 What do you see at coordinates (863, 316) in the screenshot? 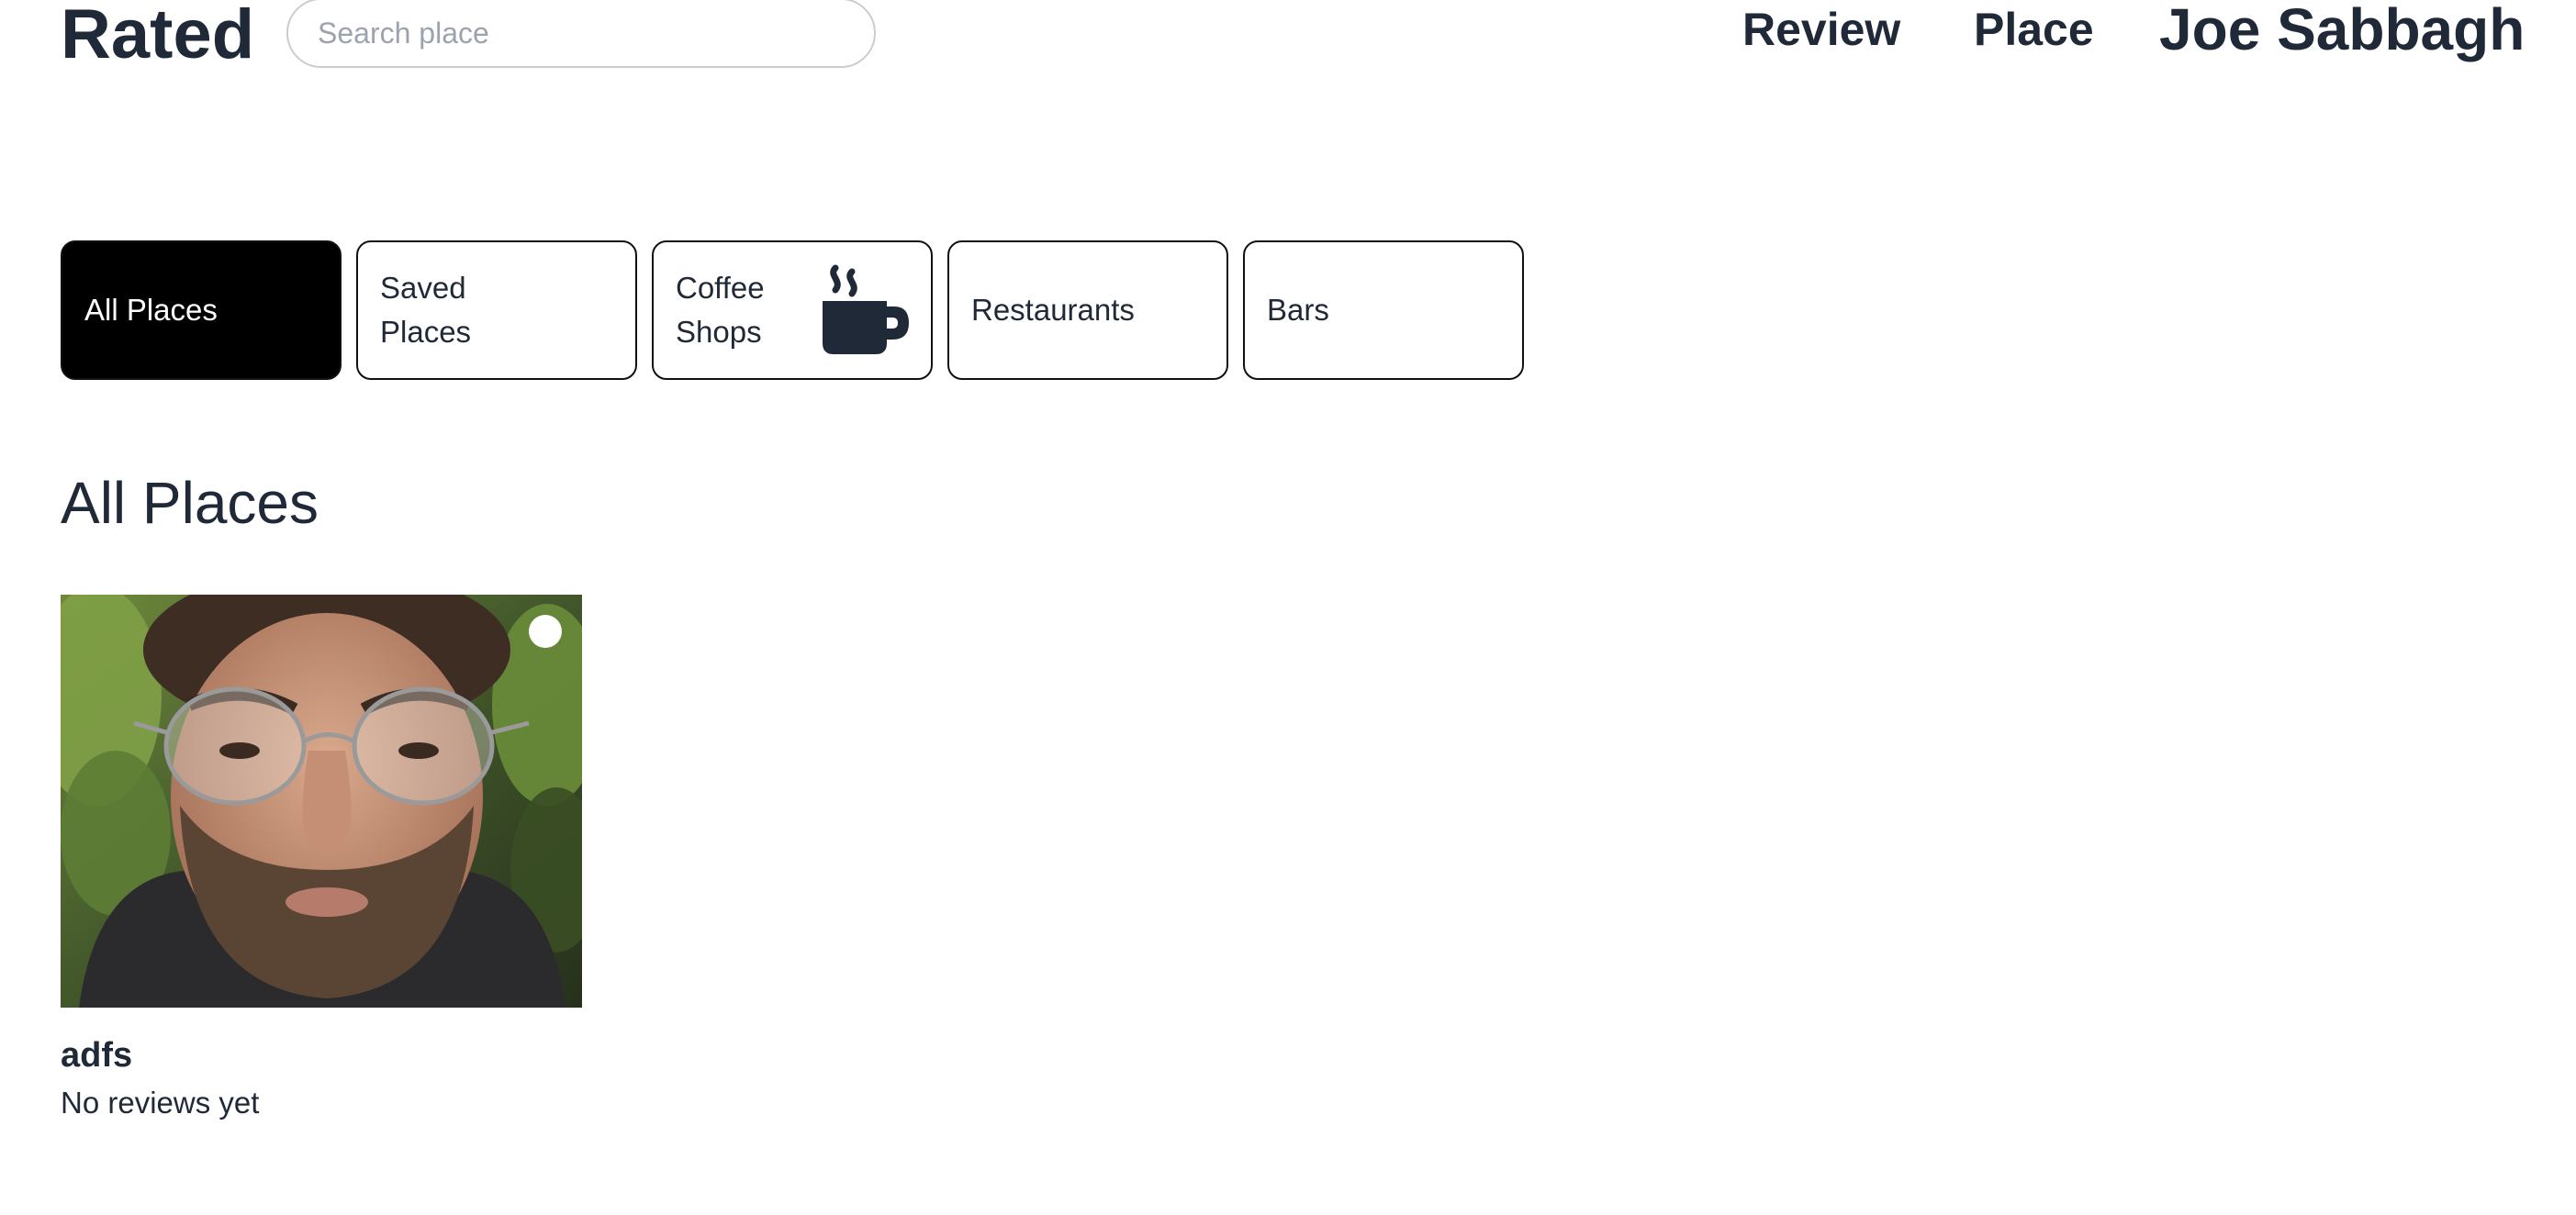
I see `coffee-cup-icon` at bounding box center [863, 316].